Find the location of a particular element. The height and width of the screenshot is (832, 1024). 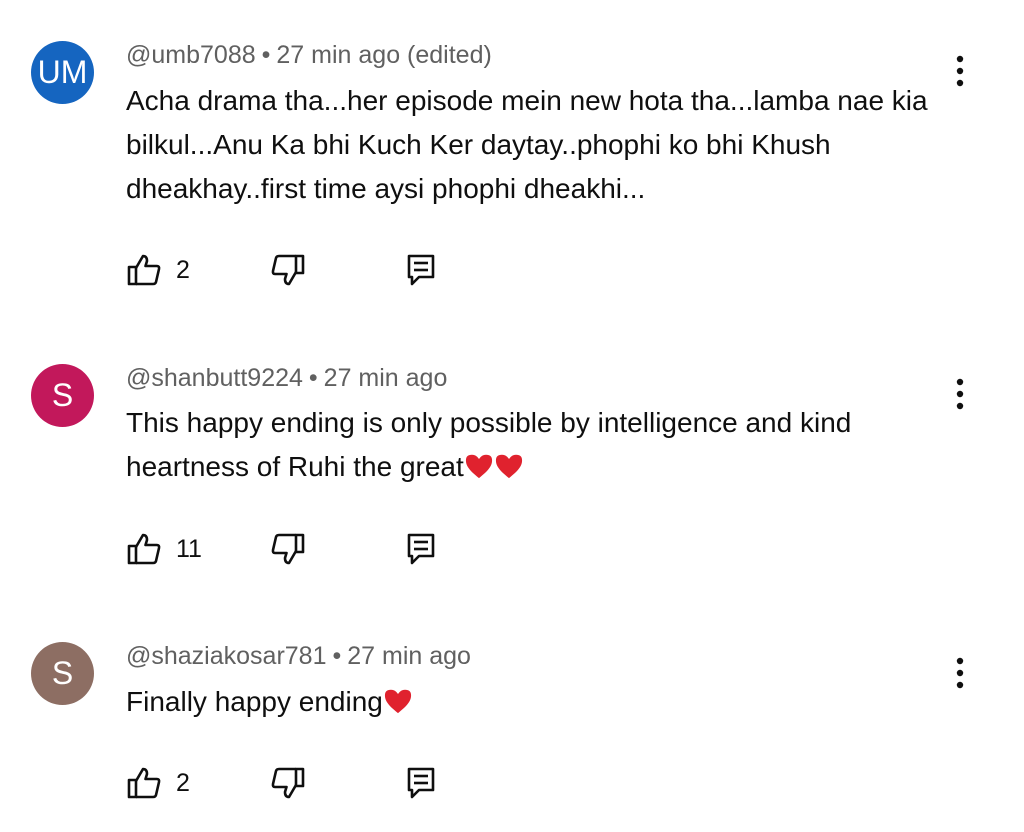

comment-header: @umb7088 • 27 min ago (edited) is located at coordinates (309, 55).